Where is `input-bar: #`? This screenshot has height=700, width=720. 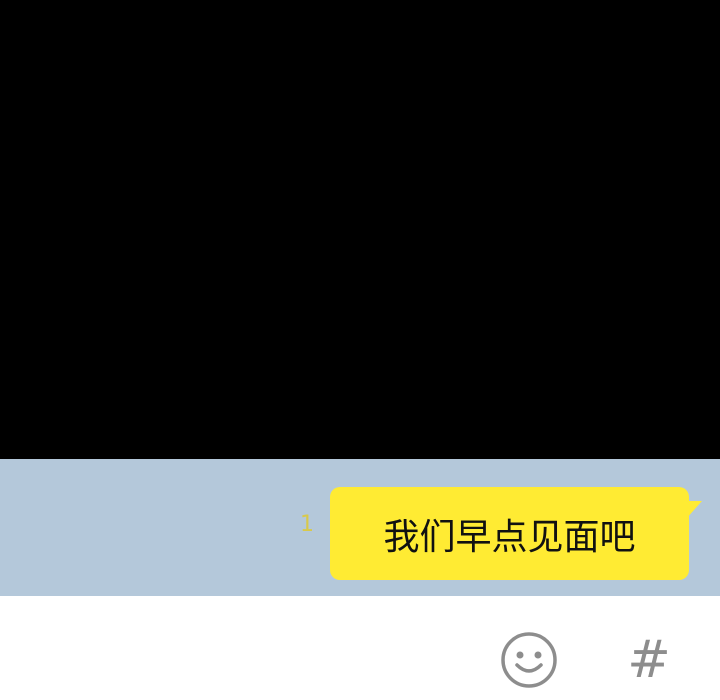
input-bar: # is located at coordinates (360, 648).